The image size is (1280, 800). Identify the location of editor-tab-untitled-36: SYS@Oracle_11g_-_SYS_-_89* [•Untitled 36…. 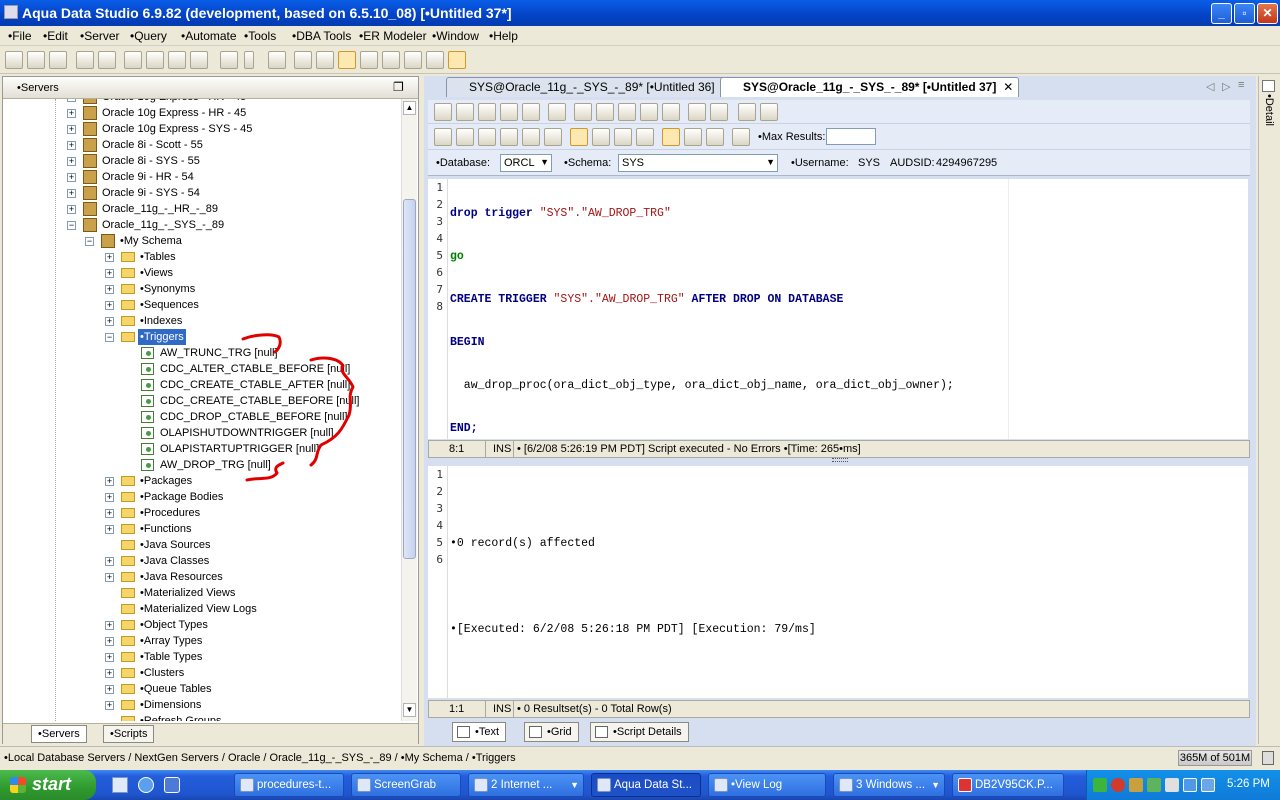
(592, 87).